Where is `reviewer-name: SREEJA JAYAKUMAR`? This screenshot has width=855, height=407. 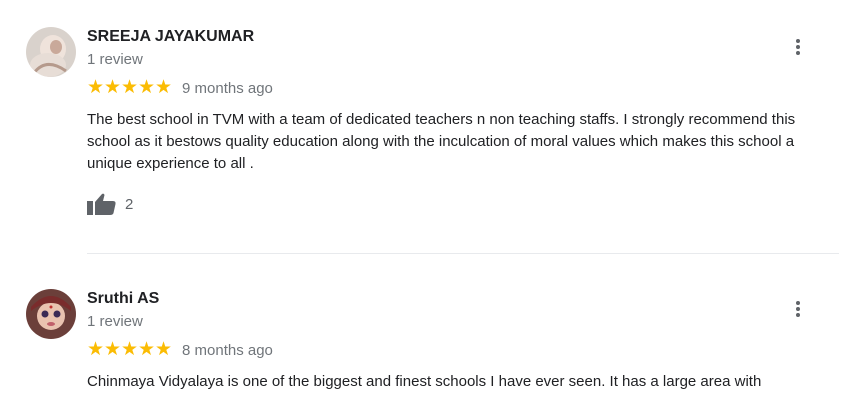
reviewer-name: SREEJA JAYAKUMAR is located at coordinates (170, 37).